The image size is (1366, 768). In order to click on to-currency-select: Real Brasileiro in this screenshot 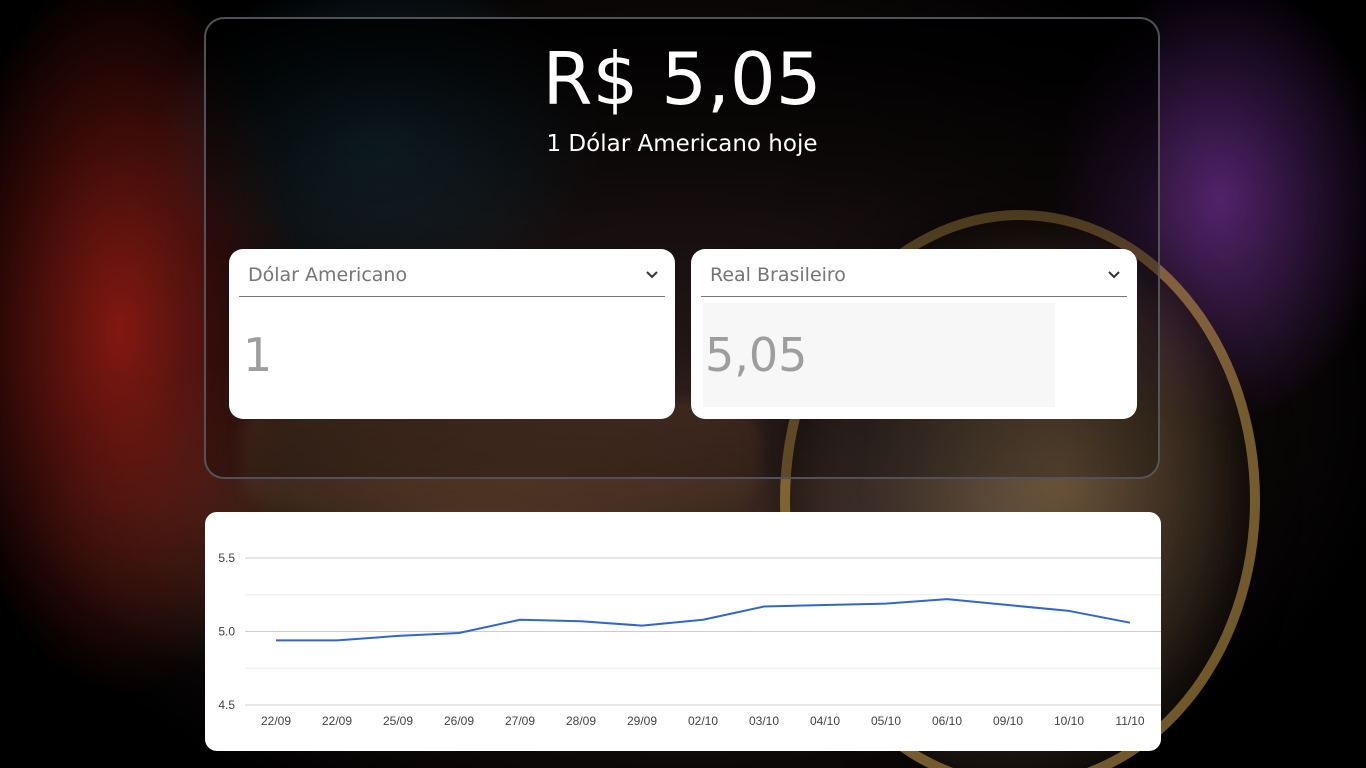, I will do `click(914, 276)`.